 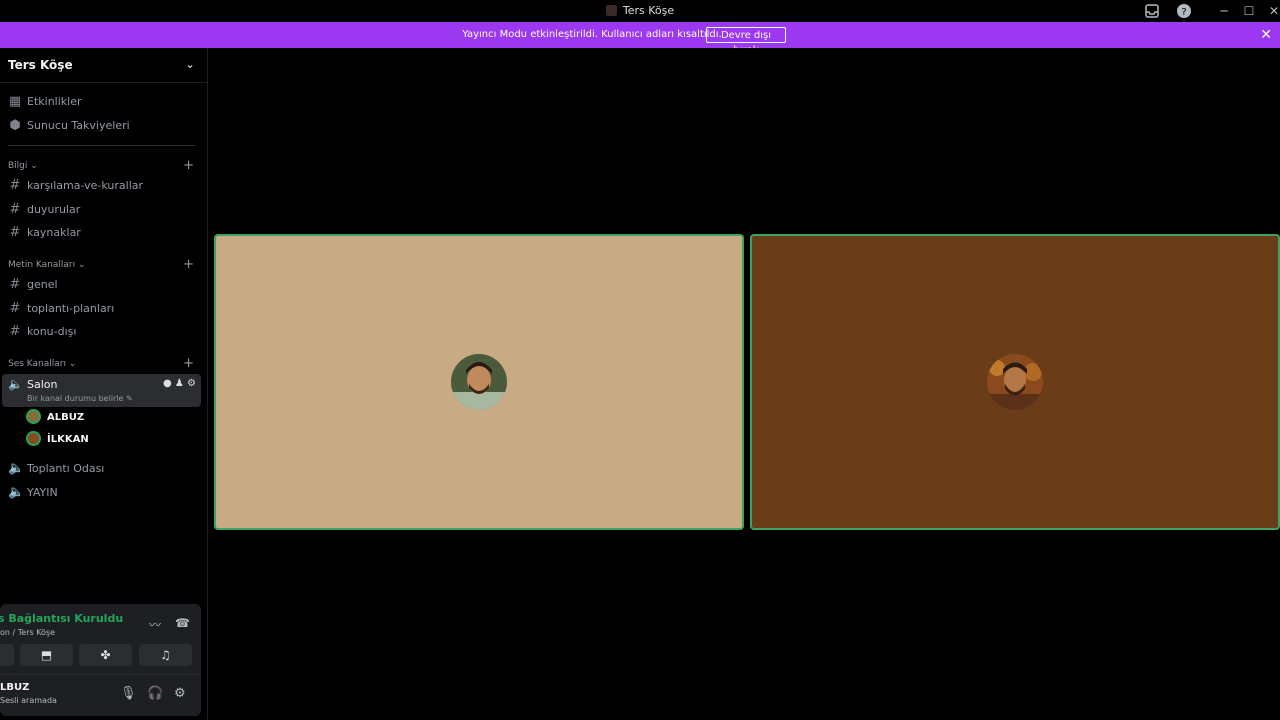 I want to click on inbox-icon, so click(x=1152, y=11).